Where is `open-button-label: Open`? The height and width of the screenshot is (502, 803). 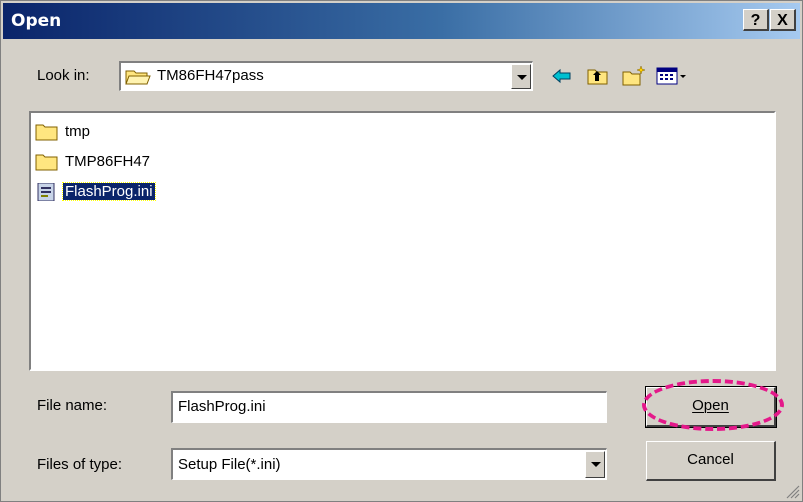 open-button-label: Open is located at coordinates (710, 405).